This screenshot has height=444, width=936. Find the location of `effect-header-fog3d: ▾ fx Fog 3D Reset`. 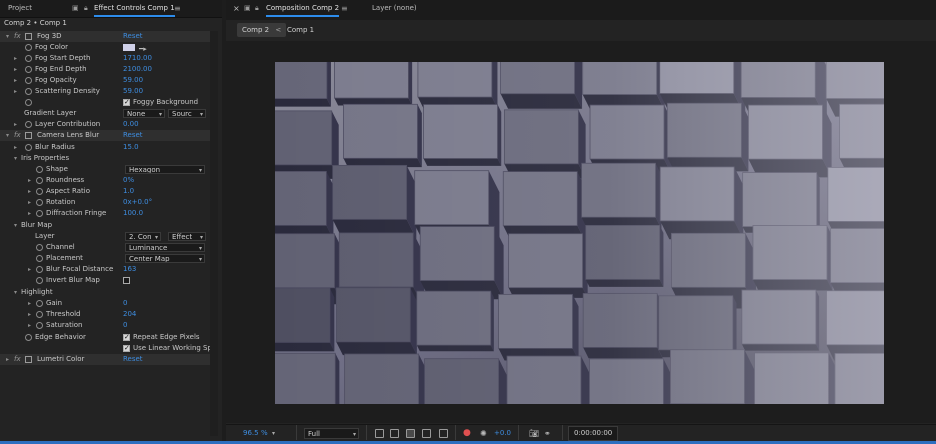

effect-header-fog3d: ▾ fx Fog 3D Reset is located at coordinates (105, 36).